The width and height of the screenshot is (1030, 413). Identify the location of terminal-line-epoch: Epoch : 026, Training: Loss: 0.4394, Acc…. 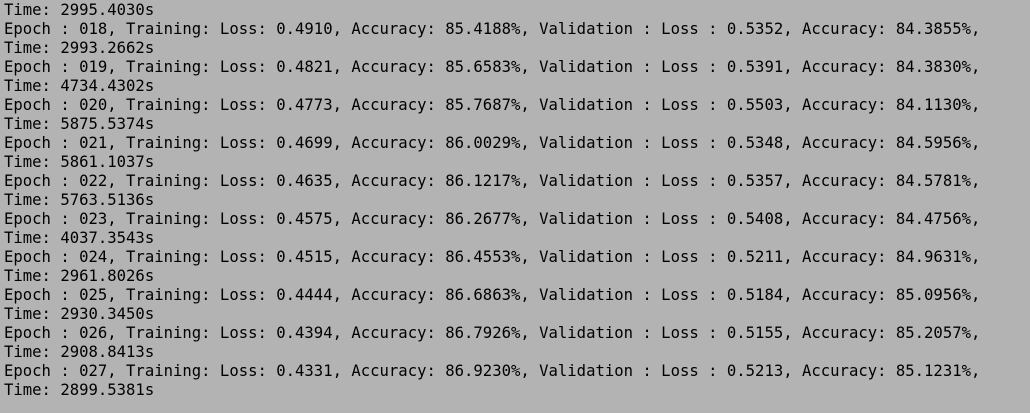
(492, 333).